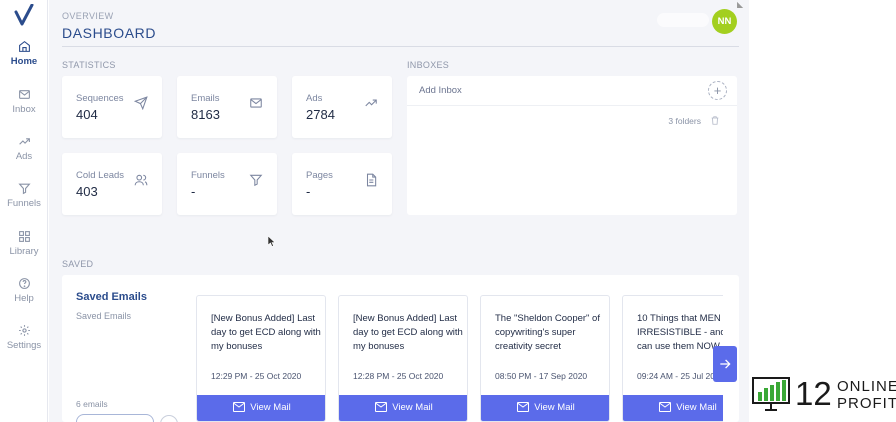 This screenshot has height=422, width=896. I want to click on monitor-chart-icon, so click(771, 394).